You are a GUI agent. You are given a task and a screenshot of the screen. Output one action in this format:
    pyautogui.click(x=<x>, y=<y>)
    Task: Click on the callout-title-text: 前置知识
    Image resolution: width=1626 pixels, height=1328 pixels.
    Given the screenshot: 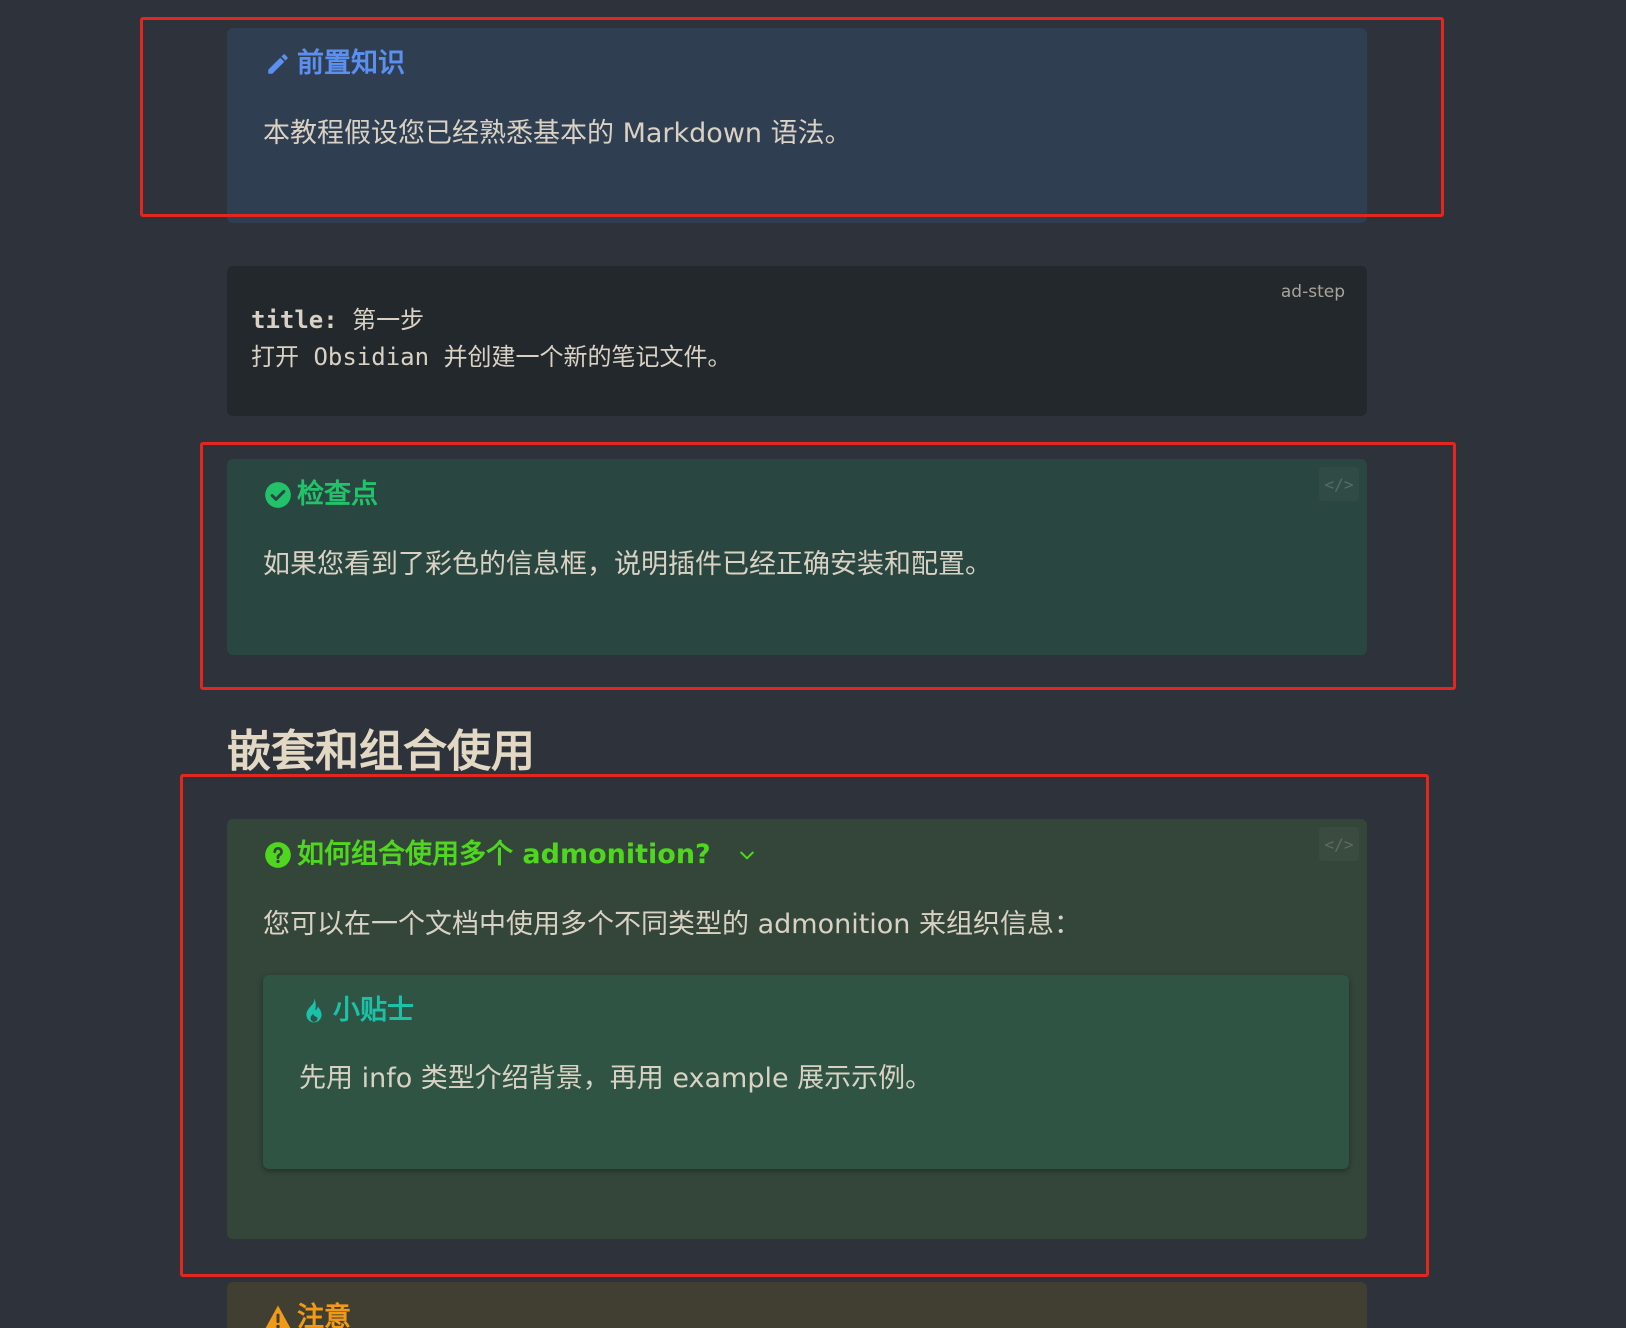 What is the action you would take?
    pyautogui.click(x=351, y=63)
    